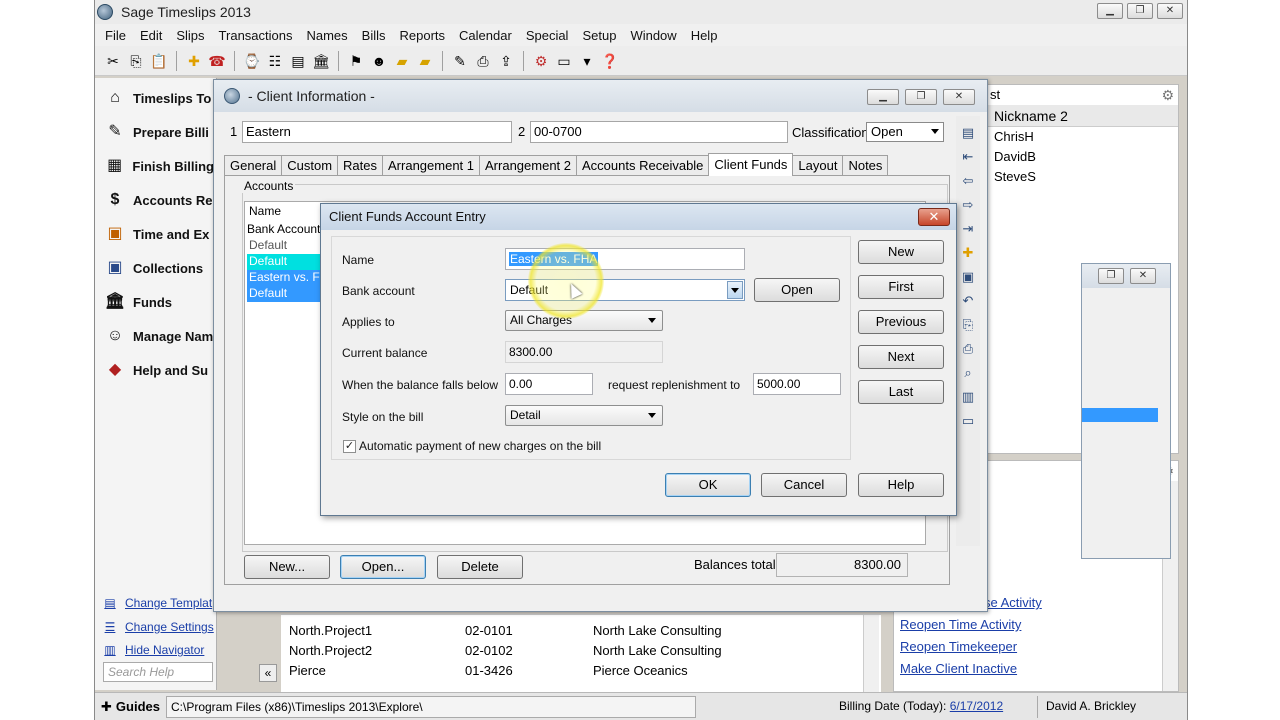 This screenshot has height=720, width=1280. I want to click on last-record-button: Last, so click(901, 392).